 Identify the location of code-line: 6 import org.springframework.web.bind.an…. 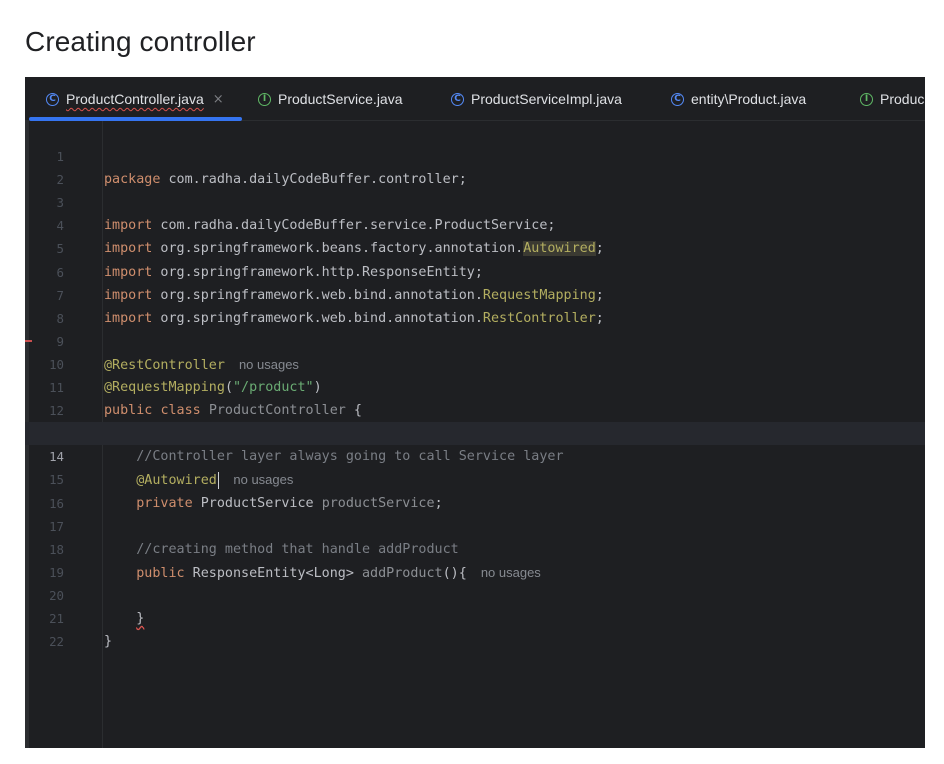
(475, 270).